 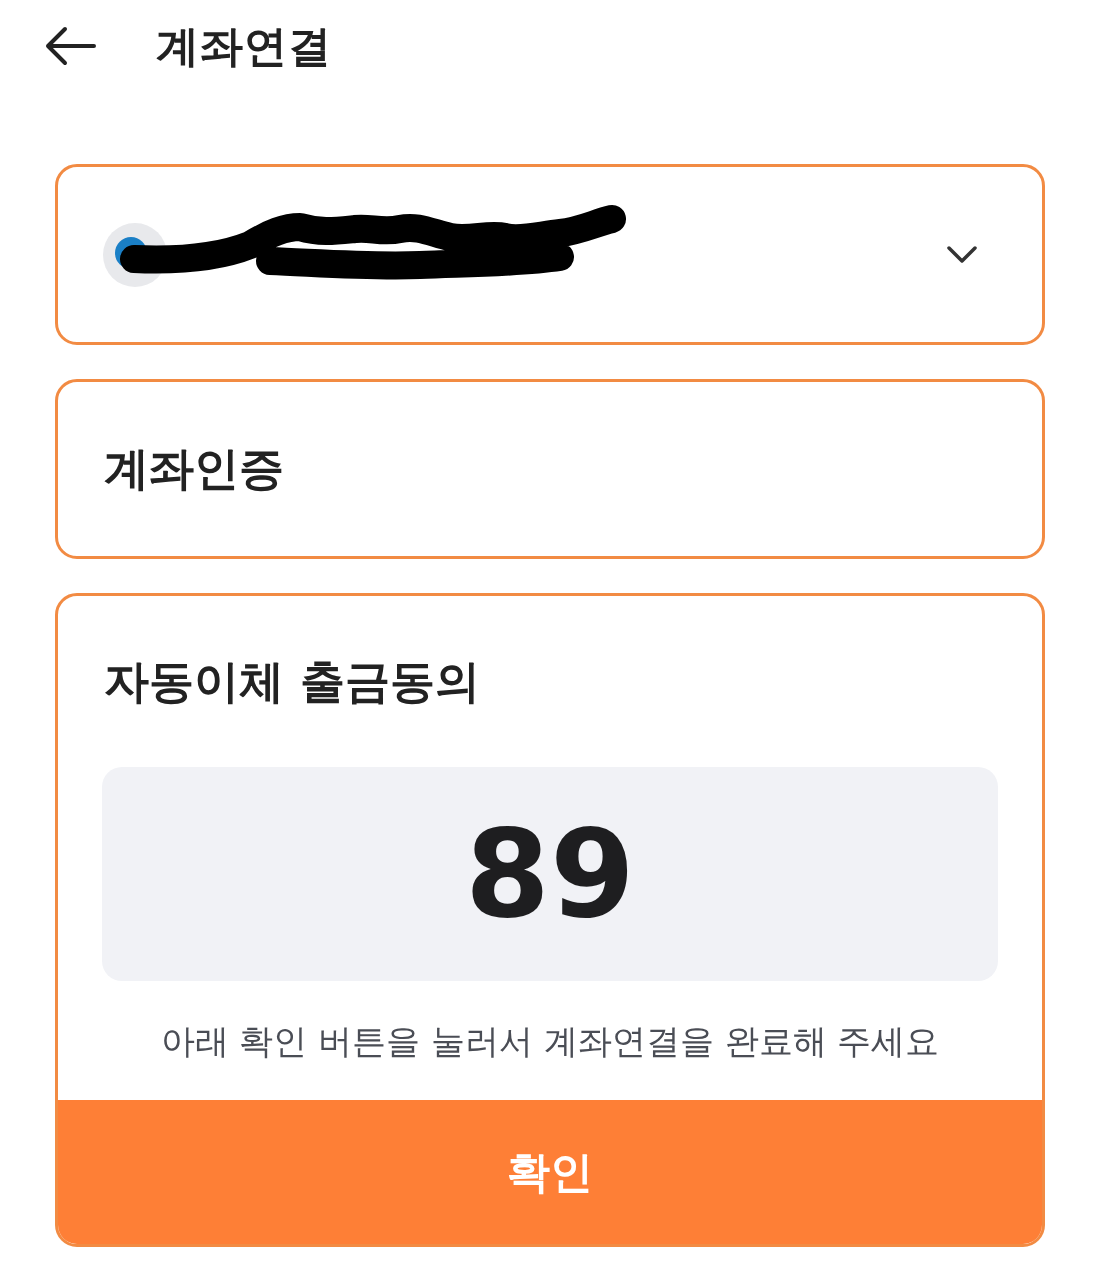 I want to click on back-arrow-icon, so click(x=71, y=46).